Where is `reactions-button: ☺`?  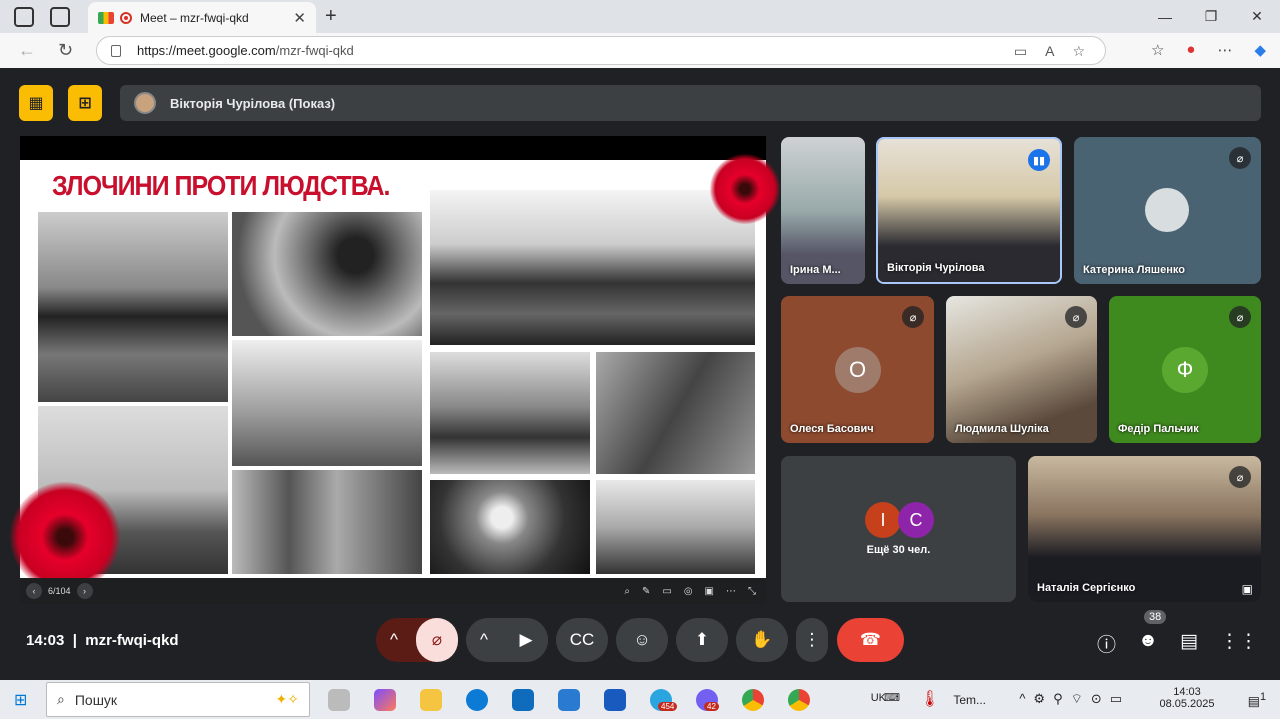
reactions-button: ☺ is located at coordinates (642, 640).